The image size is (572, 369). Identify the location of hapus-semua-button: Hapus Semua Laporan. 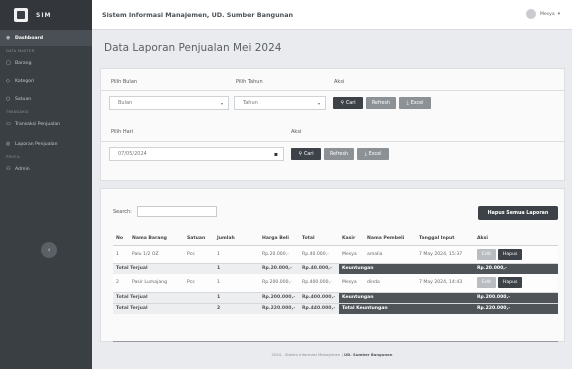
(518, 213).